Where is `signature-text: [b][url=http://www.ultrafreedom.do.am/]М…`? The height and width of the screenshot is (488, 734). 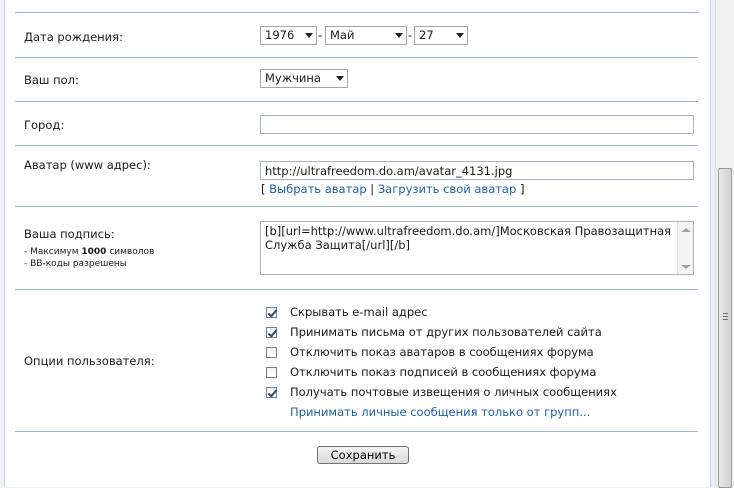 signature-text: [b][url=http://www.ultrafreedom.do.am/]М… is located at coordinates (468, 238).